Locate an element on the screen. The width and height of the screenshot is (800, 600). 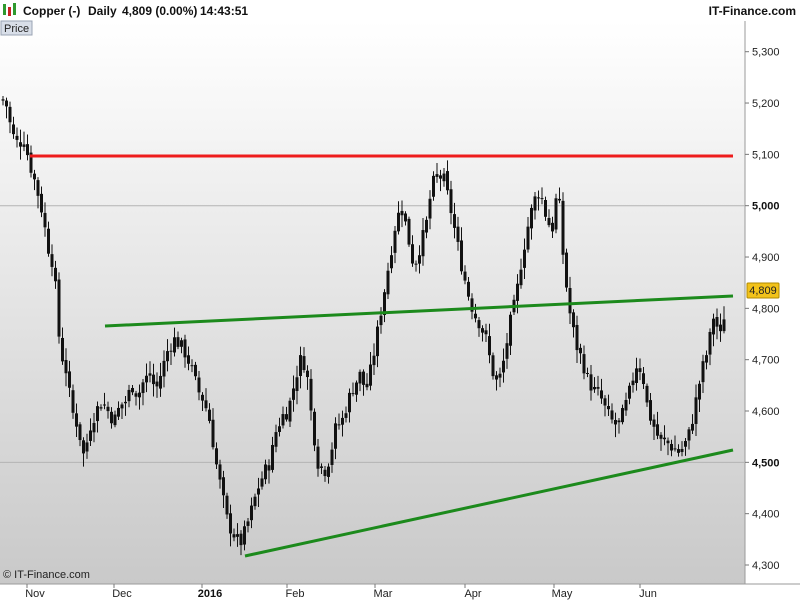
quote-time: 14:43:51 is located at coordinates (224, 11).